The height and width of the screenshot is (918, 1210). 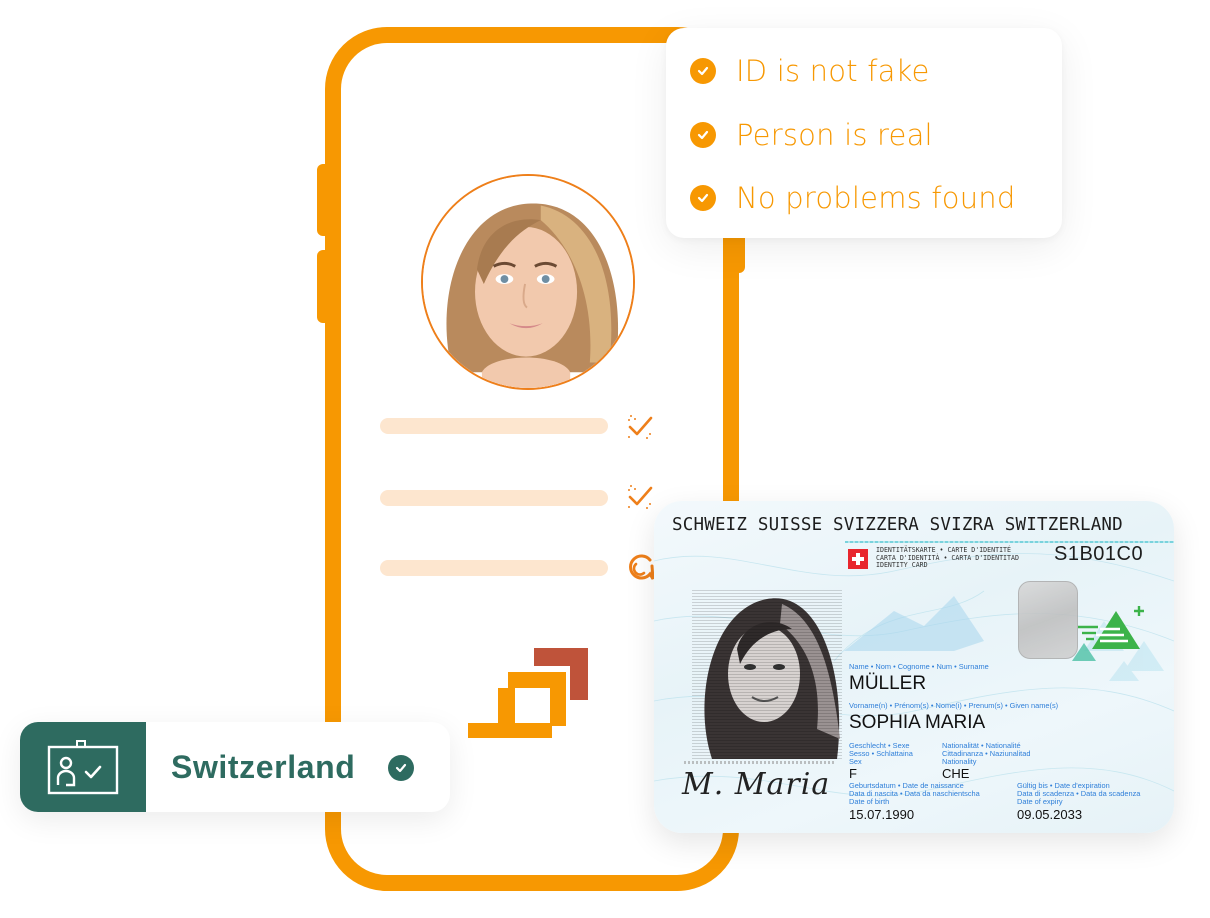 I want to click on surname-label: Name • Nom • Cognome • Num • Surname, so click(x=919, y=666).